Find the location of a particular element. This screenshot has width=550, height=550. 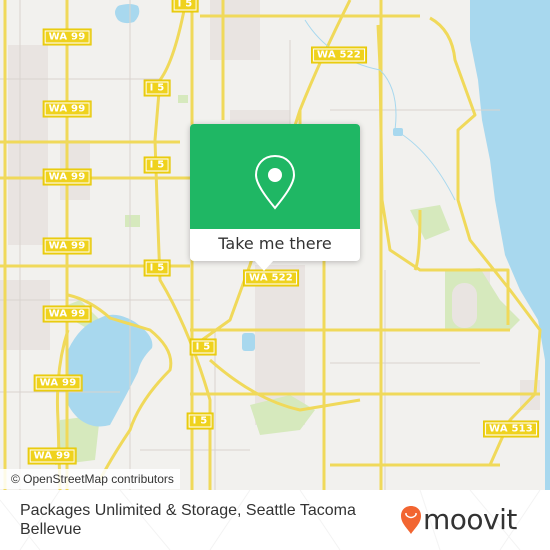

take-me-there-button: Take me there is located at coordinates (275, 245).